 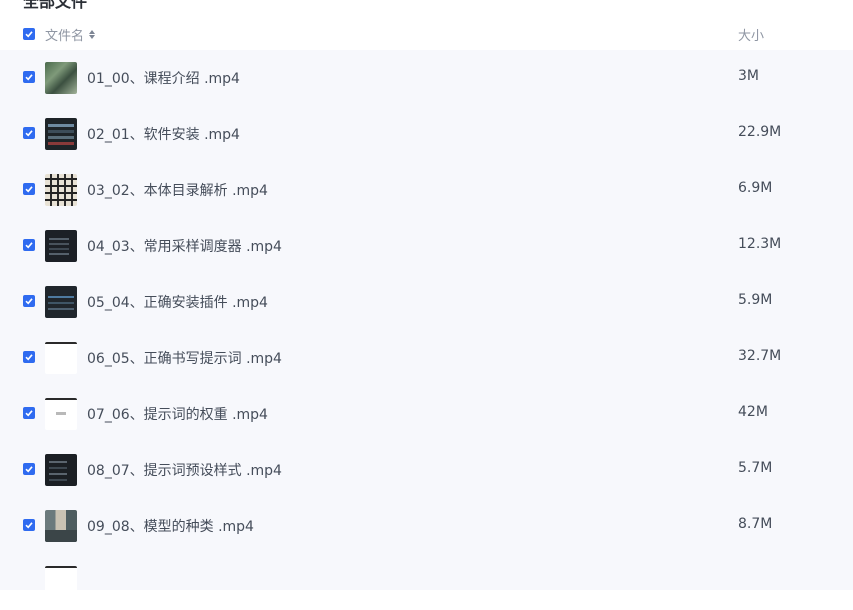 What do you see at coordinates (760, 132) in the screenshot?
I see `file-size: 22.9M` at bounding box center [760, 132].